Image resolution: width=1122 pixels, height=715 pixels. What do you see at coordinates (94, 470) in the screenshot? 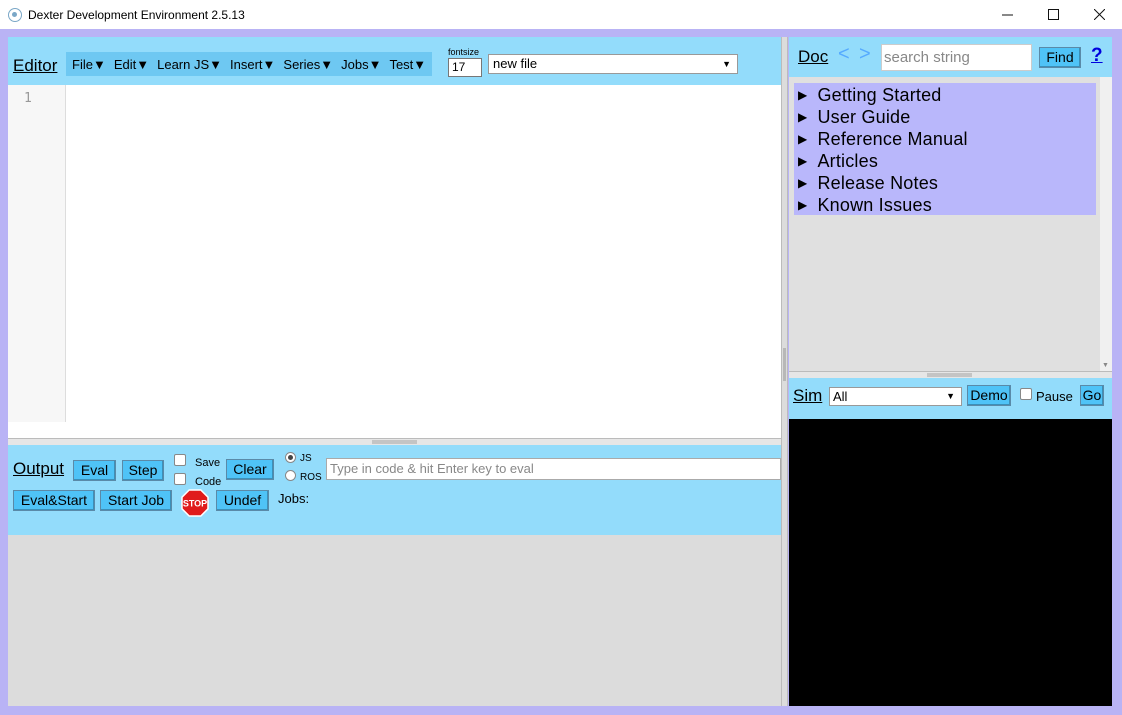
I see `eval-button: Eval` at bounding box center [94, 470].